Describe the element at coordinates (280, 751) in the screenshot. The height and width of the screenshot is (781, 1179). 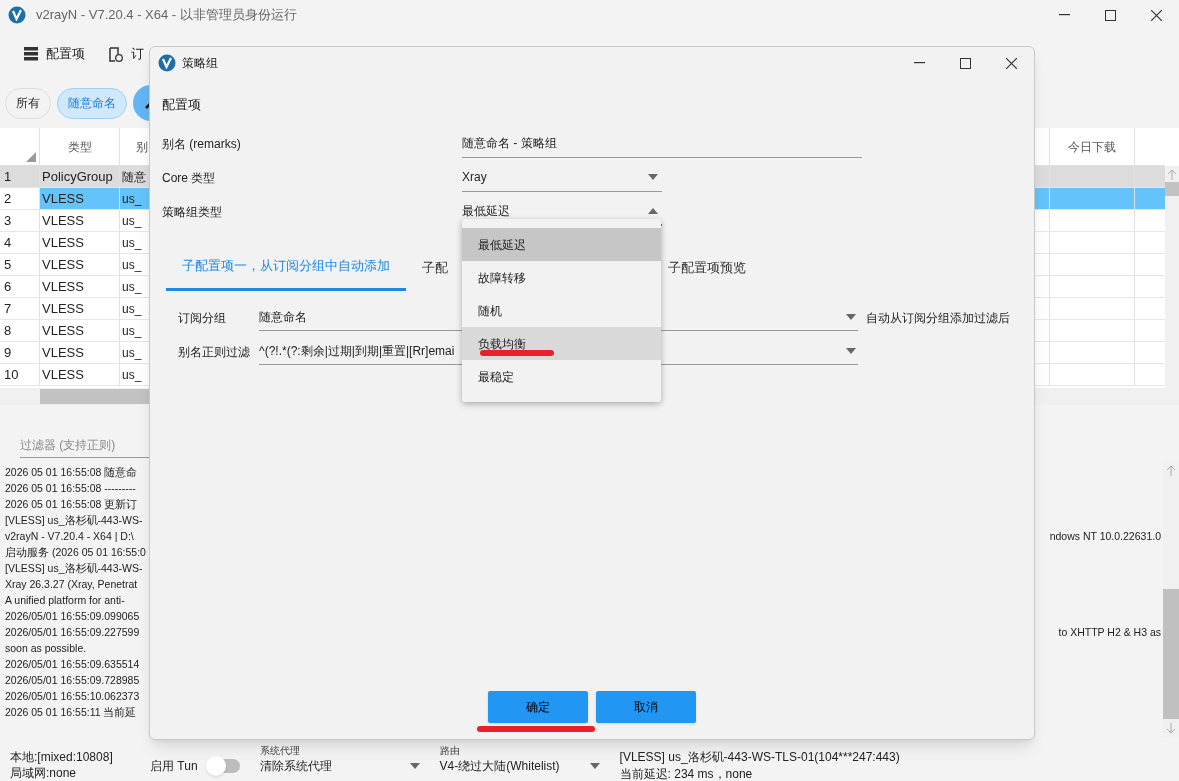
I see `proxy-label: 系统代理` at that location.